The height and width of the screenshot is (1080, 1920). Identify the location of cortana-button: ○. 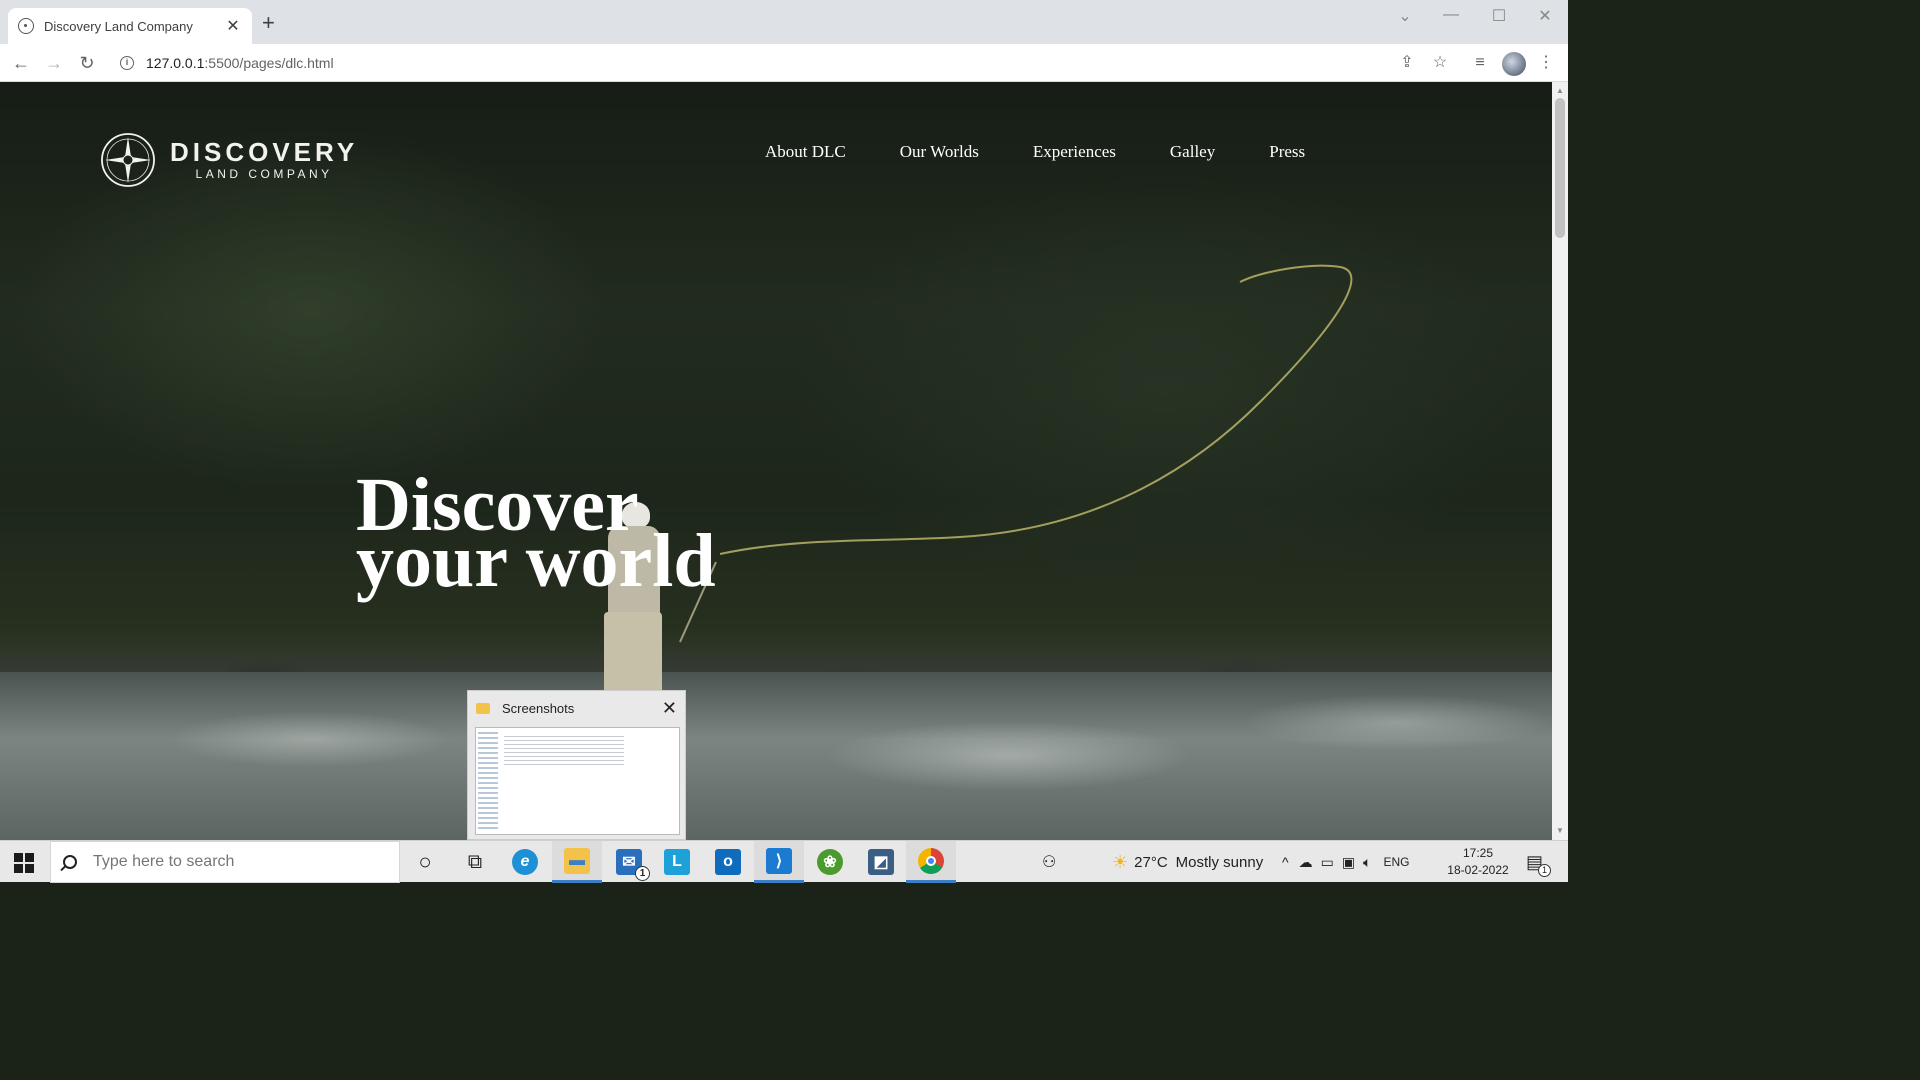
(425, 862).